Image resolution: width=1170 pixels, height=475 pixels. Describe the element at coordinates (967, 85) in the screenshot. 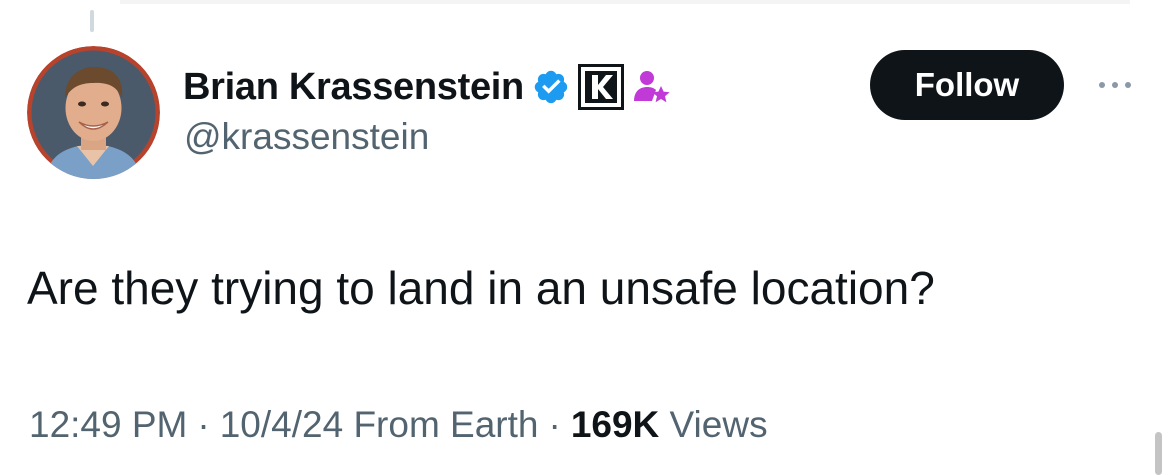

I see `follow-button: Follow` at that location.